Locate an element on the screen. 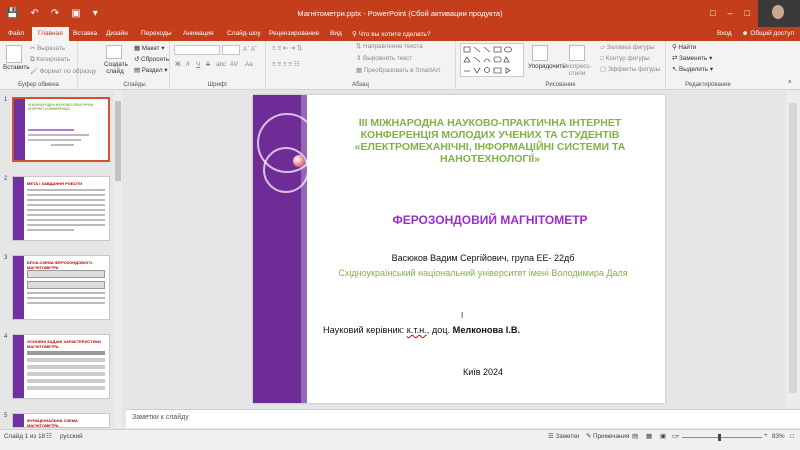  notes-pane: Заметки к слайду is located at coordinates (463, 418).